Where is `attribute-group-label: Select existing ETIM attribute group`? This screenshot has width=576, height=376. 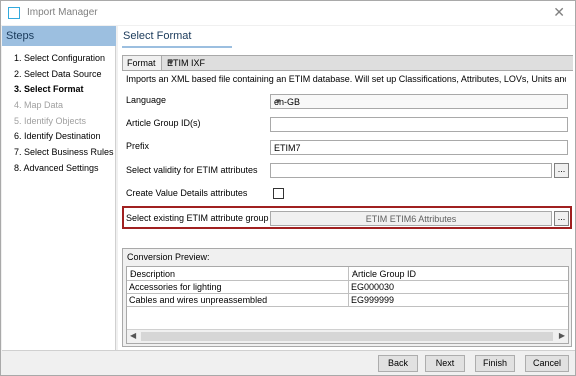
attribute-group-label: Select existing ETIM attribute group is located at coordinates (197, 218).